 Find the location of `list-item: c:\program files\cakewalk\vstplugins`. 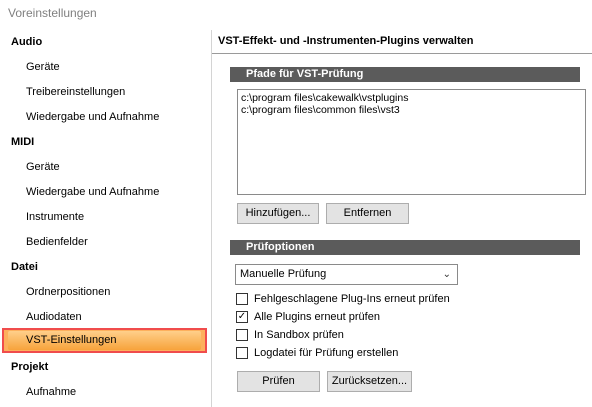

list-item: c:\program files\cakewalk\vstplugins is located at coordinates (411, 98).